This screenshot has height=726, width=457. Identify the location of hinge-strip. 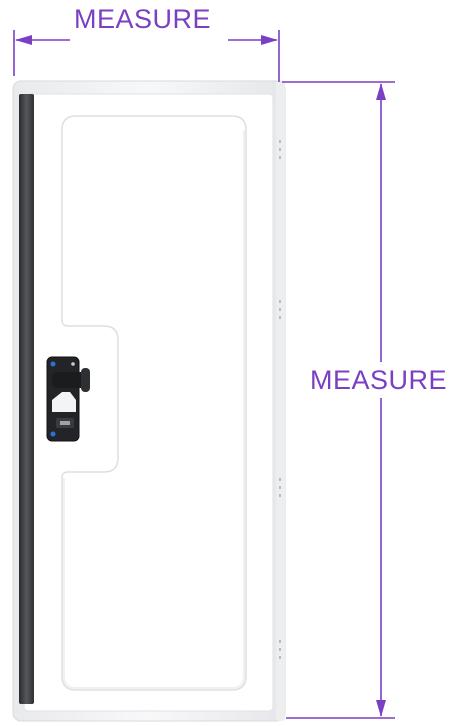
(26, 399).